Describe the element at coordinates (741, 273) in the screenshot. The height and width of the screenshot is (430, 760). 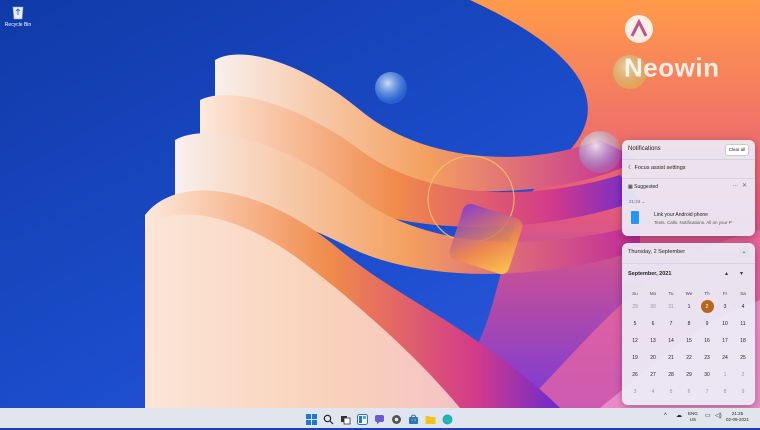
I see `next-month-arrow-icon: ▾` at that location.